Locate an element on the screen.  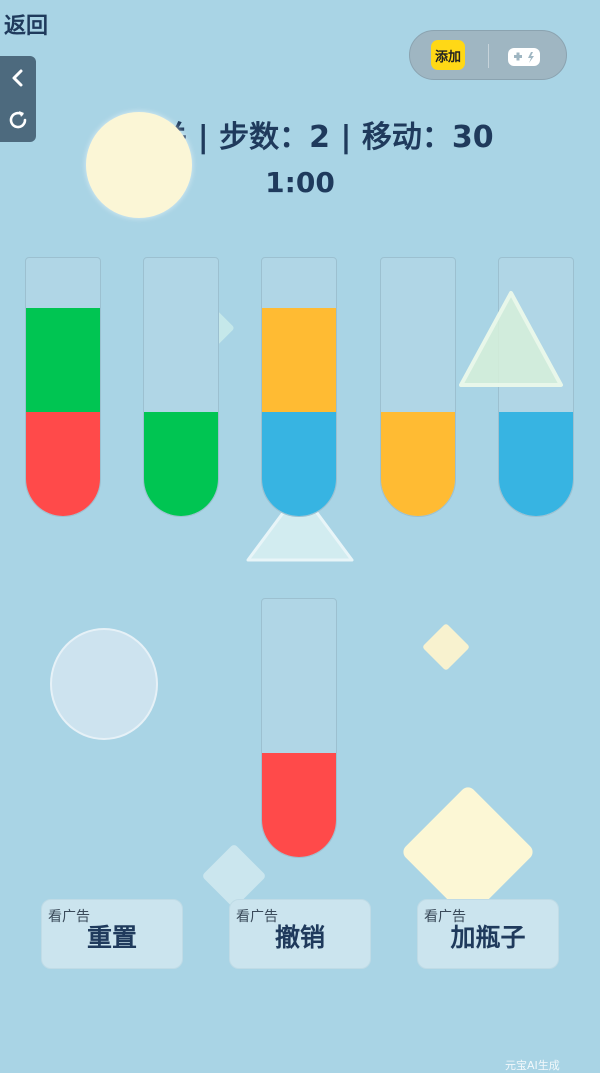
decor-diamond is located at coordinates (446, 647).